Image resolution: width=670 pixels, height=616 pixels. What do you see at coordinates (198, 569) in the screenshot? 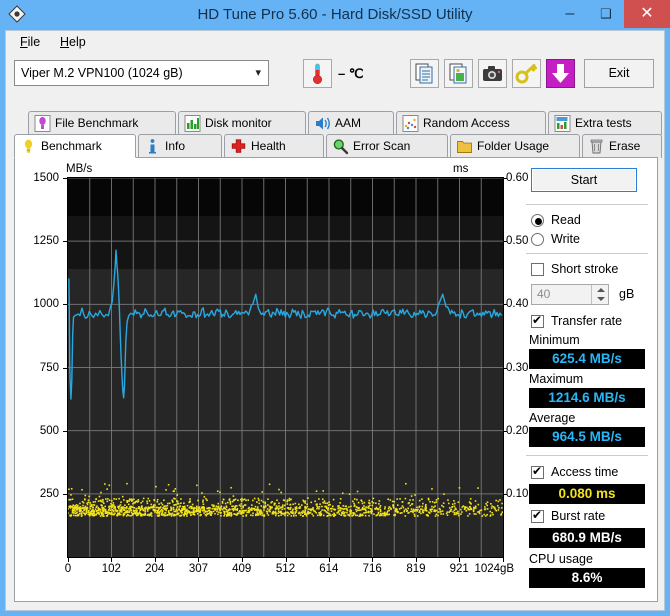
I see `x-tick-label: 307` at bounding box center [198, 569].